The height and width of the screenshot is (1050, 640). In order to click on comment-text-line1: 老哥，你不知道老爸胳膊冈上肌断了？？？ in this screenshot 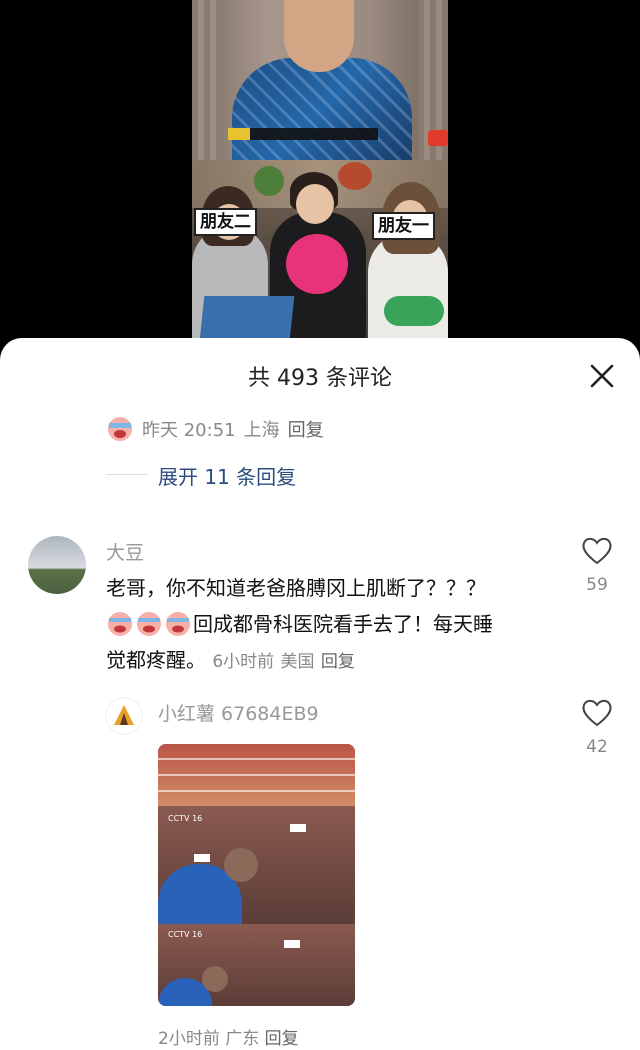, I will do `click(296, 588)`.